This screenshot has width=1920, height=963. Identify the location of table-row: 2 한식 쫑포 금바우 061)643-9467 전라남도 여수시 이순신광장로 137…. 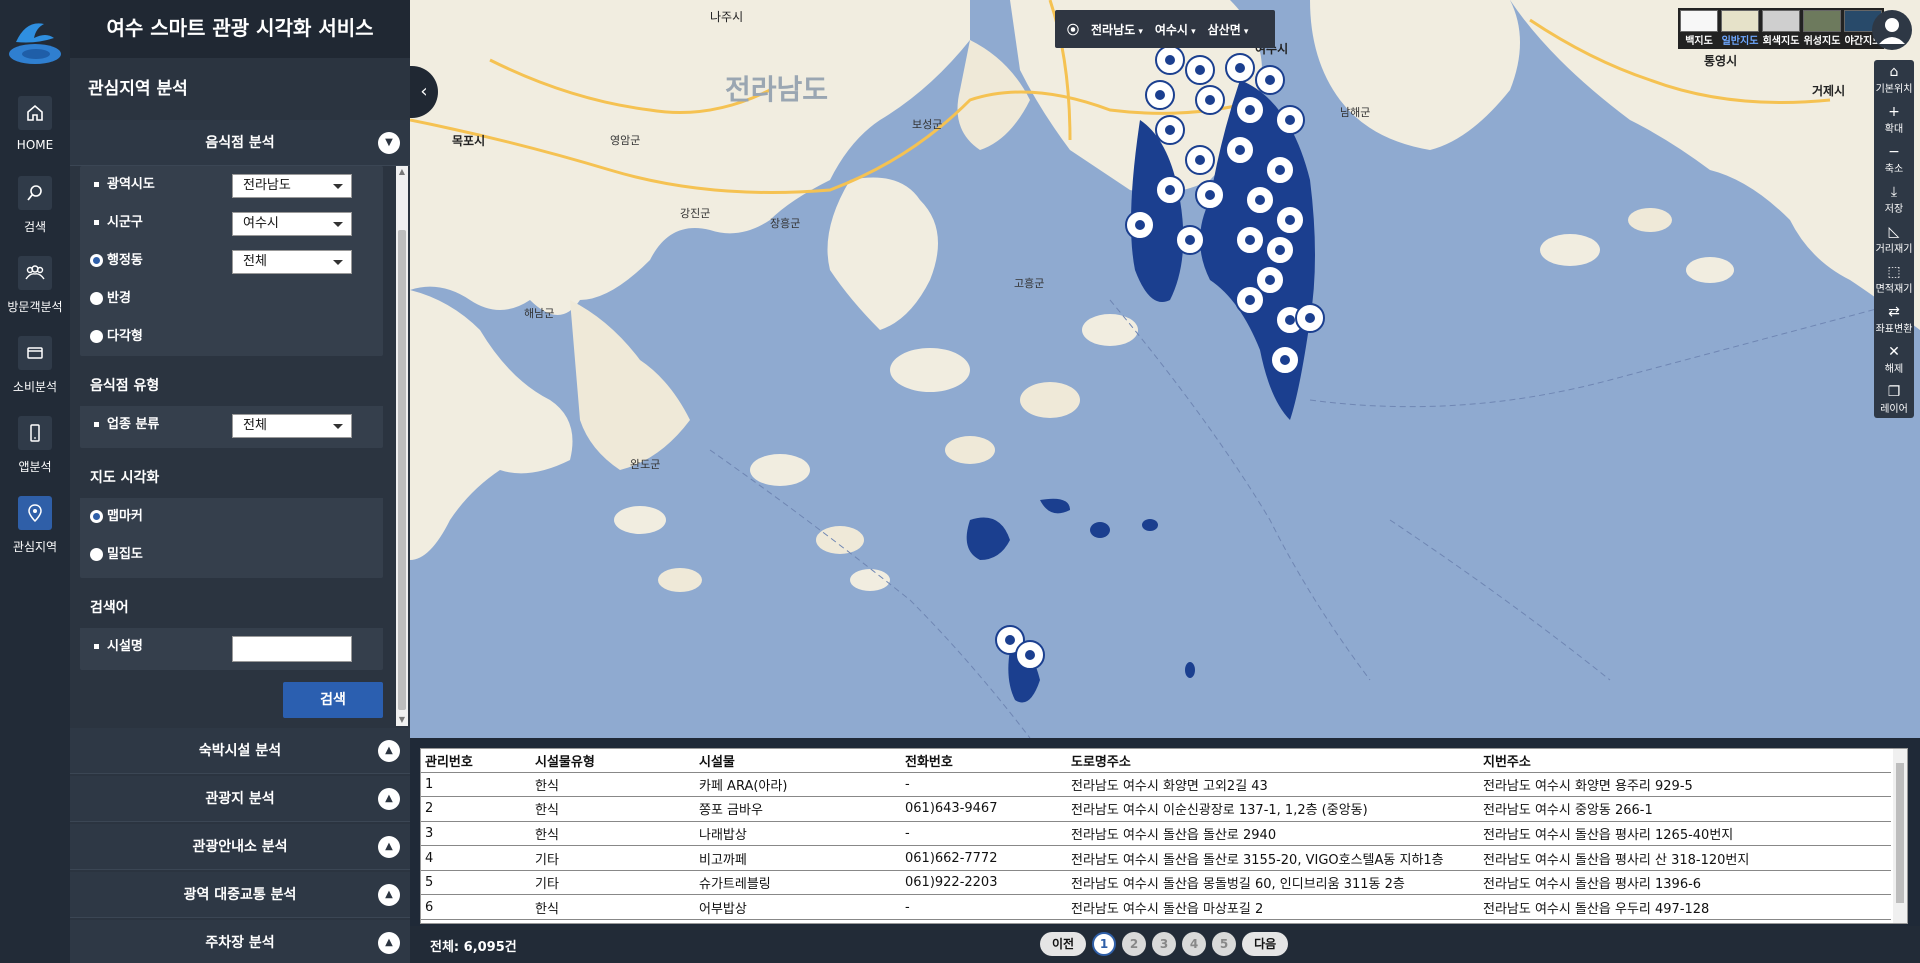
(1156, 809).